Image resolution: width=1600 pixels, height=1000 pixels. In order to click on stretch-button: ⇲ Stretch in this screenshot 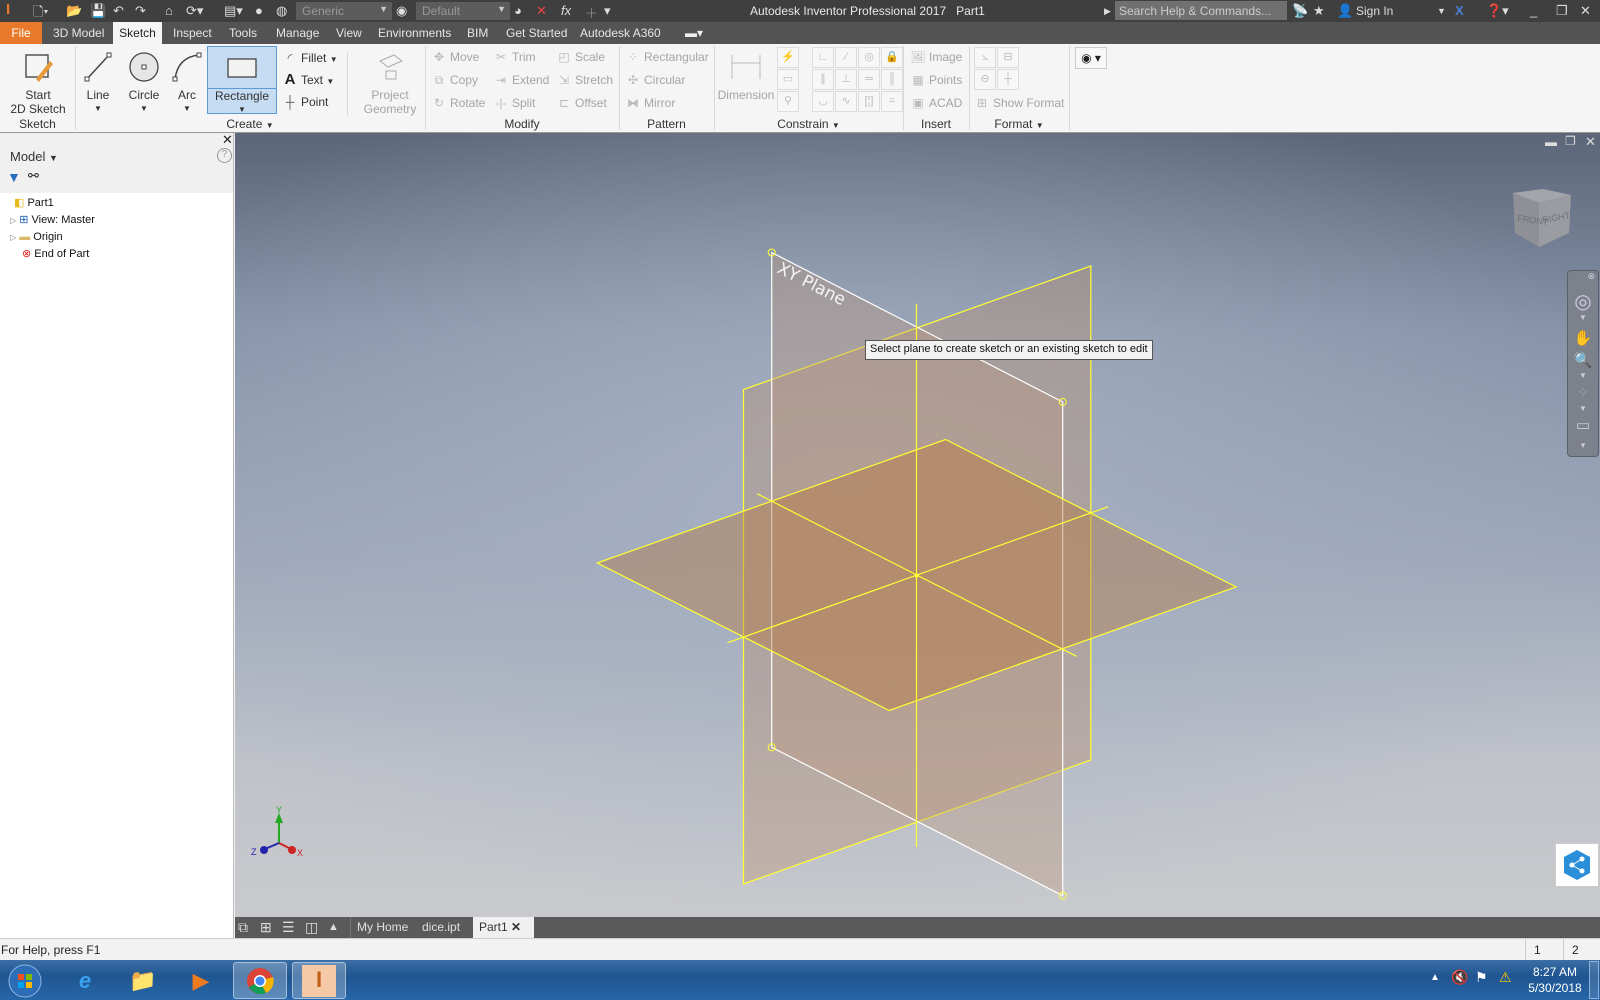, I will do `click(584, 80)`.